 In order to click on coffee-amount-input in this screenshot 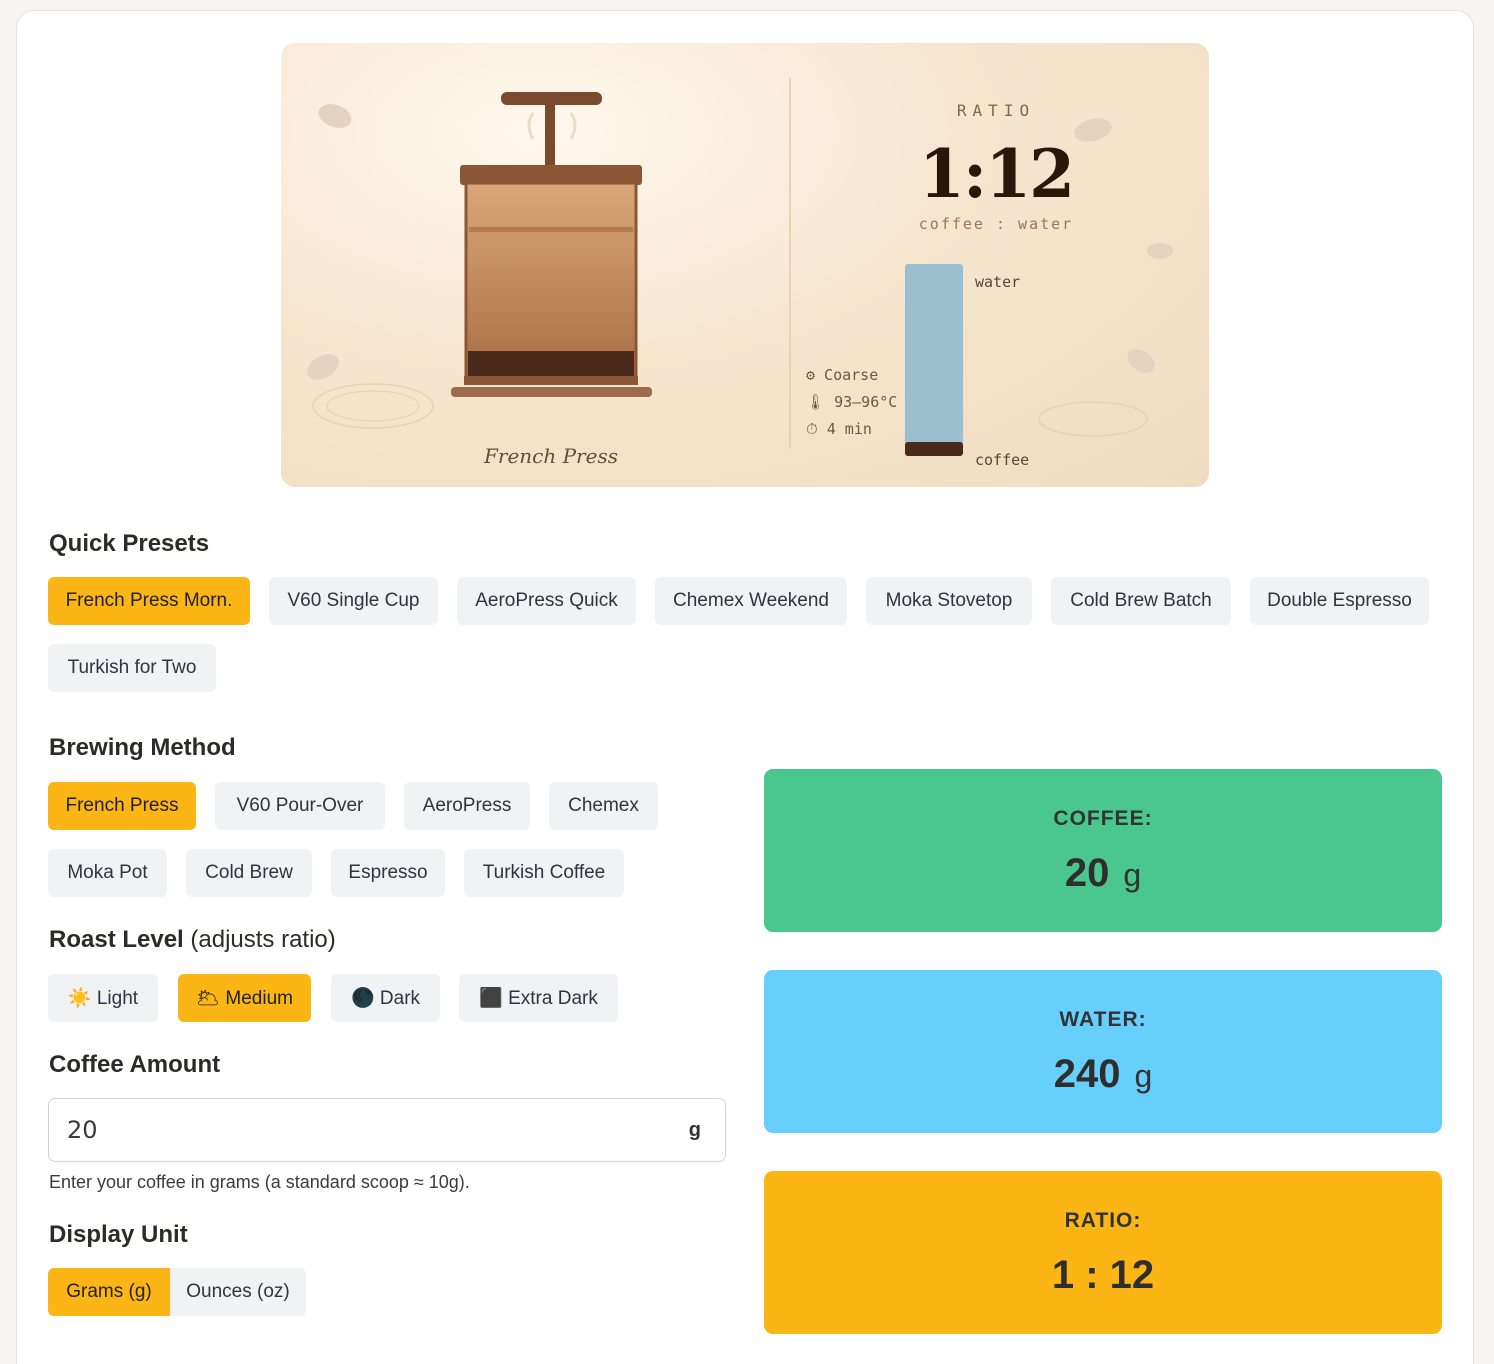, I will do `click(367, 1130)`.